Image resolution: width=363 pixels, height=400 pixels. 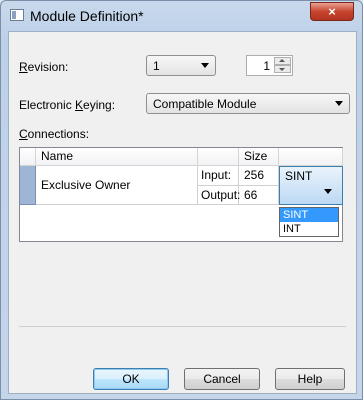 What do you see at coordinates (266, 66) in the screenshot?
I see `revision-minor-value: 1` at bounding box center [266, 66].